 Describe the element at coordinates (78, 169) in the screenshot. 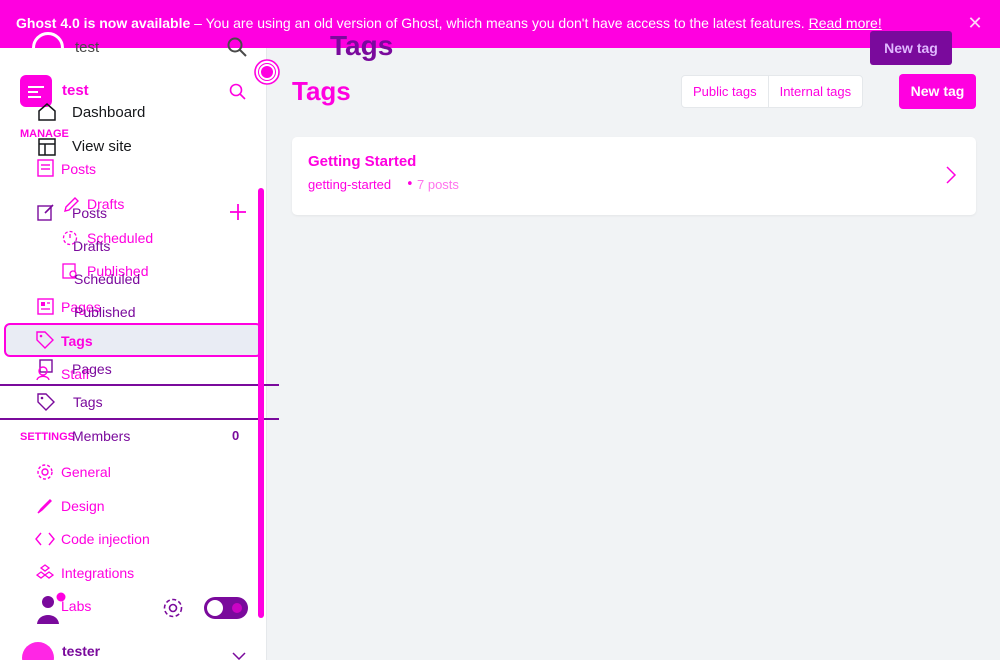

I see `nav-posts: Posts` at that location.